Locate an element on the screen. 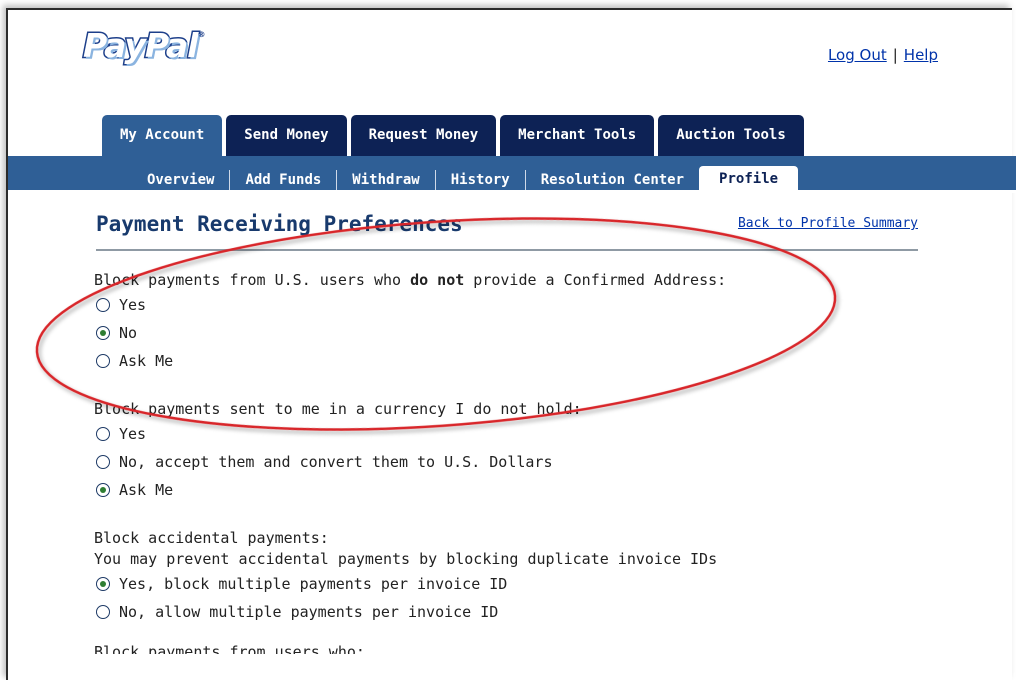 The width and height of the screenshot is (1016, 680). logout-link: Log Out is located at coordinates (857, 55).